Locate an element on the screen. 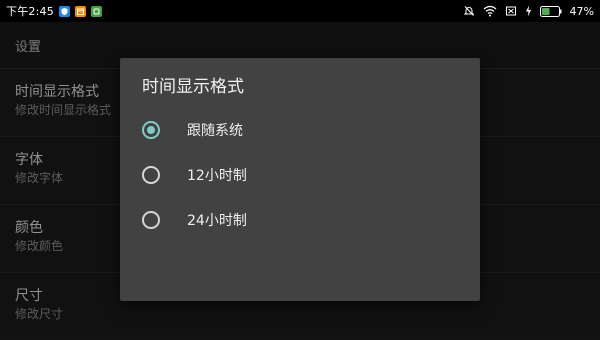  battery-icon is located at coordinates (550, 11).